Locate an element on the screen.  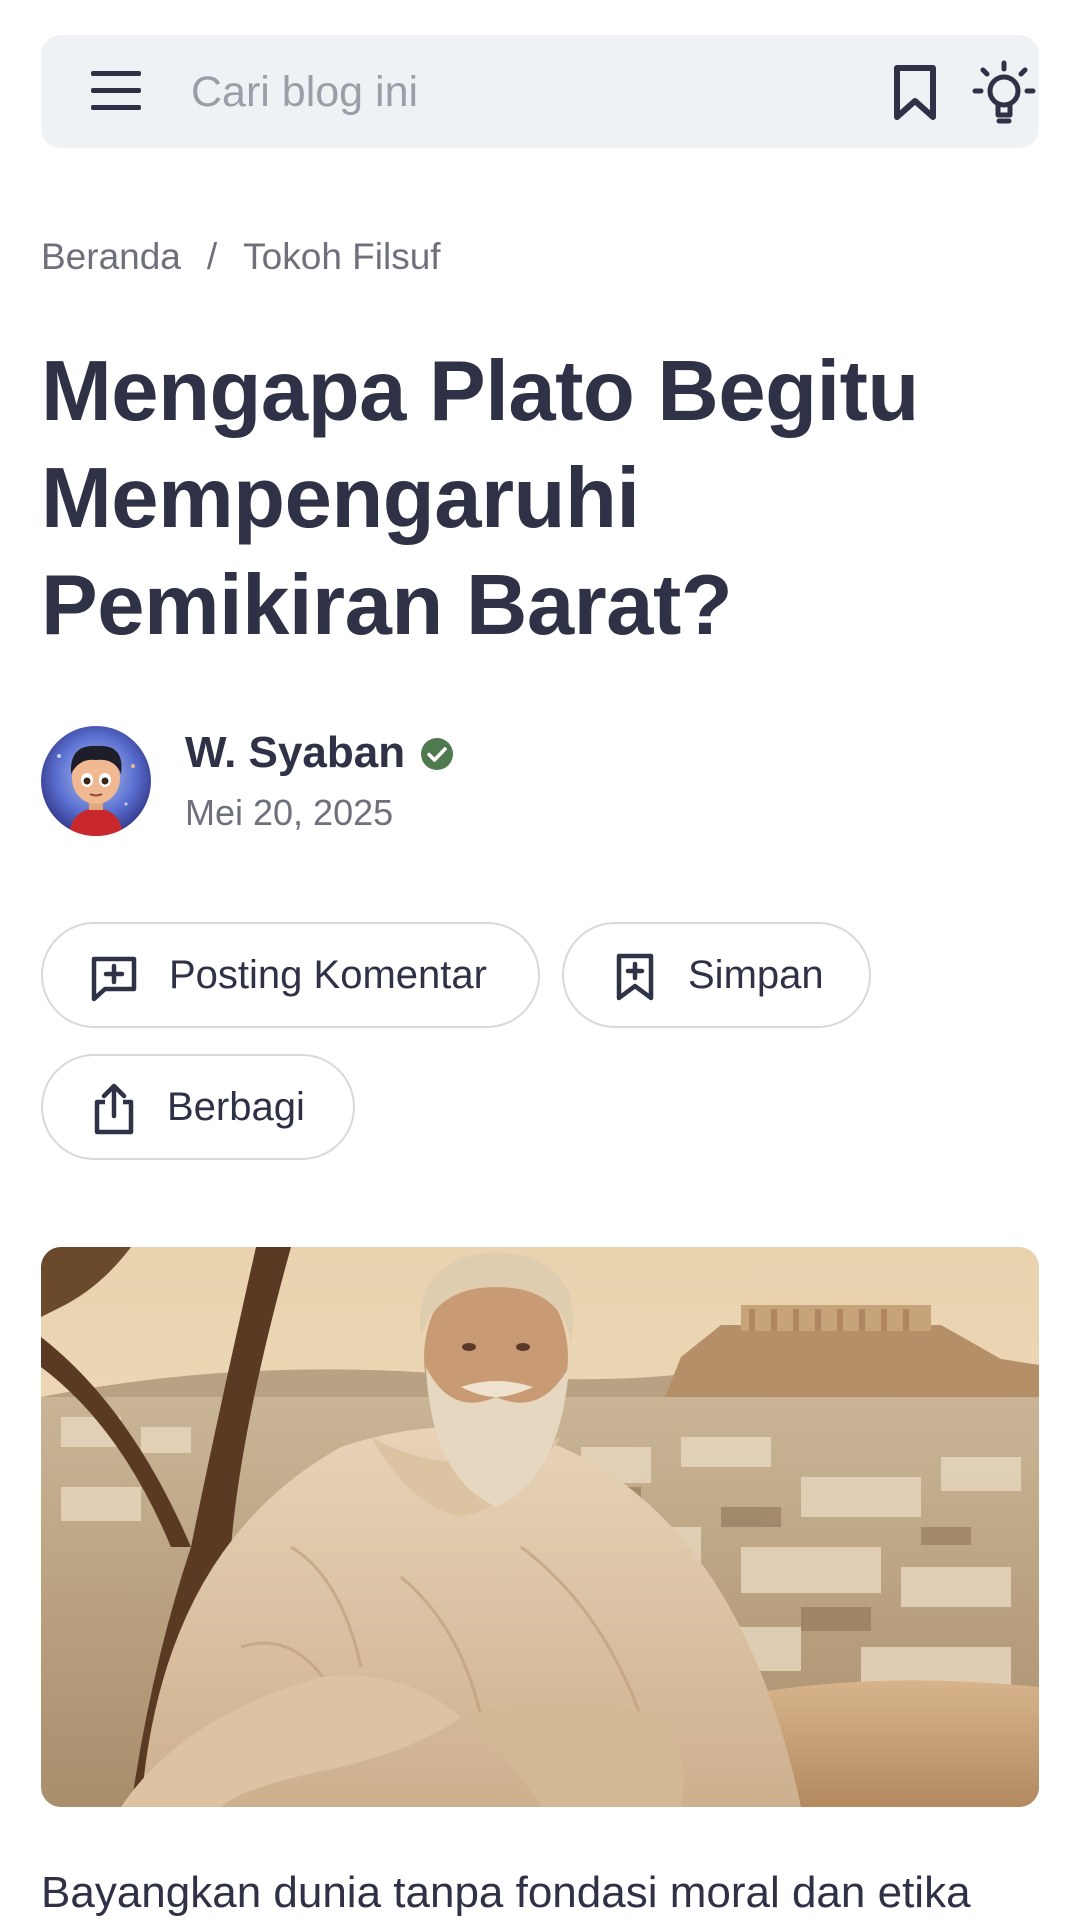
breadcrumb-category: Tokoh Filsuf is located at coordinates (341, 257).